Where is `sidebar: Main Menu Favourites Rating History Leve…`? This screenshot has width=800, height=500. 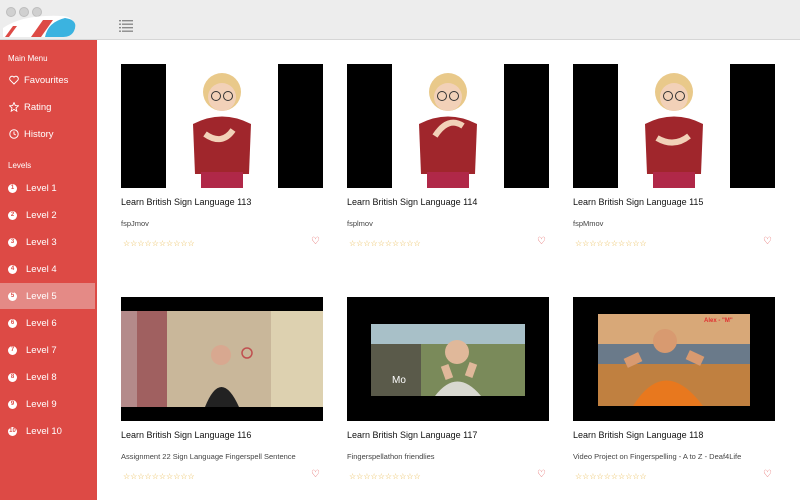 sidebar: Main Menu Favourites Rating History Leve… is located at coordinates (48, 250).